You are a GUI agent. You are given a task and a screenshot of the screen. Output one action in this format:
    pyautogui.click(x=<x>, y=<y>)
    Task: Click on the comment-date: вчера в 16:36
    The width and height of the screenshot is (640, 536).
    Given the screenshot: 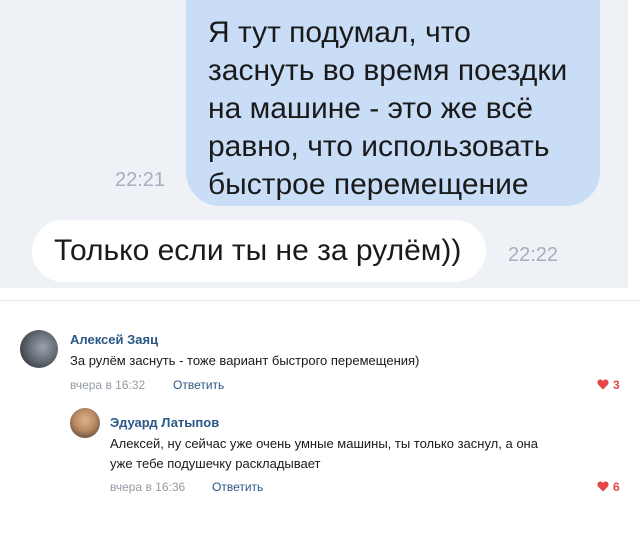 What is the action you would take?
    pyautogui.click(x=147, y=487)
    